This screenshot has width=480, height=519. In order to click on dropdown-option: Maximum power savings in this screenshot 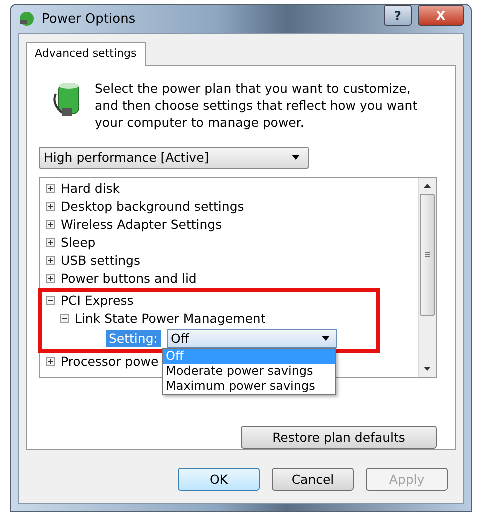, I will do `click(249, 386)`.